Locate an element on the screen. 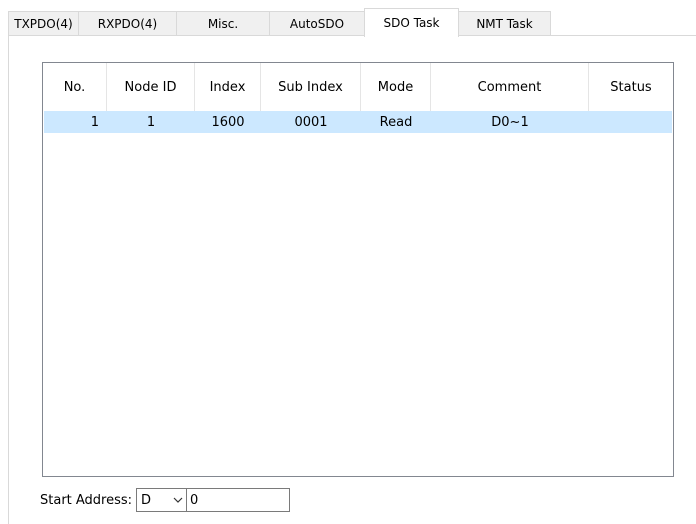 The image size is (696, 524). column-header-node-id: Node ID is located at coordinates (151, 87).